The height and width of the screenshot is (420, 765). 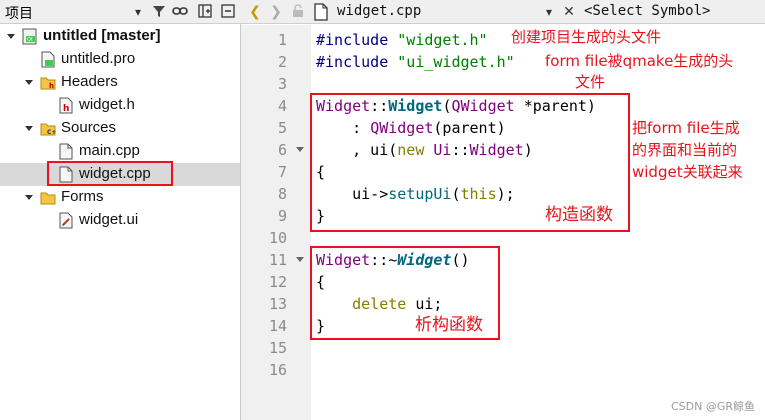 I want to click on line-number: 6, so click(x=282, y=150).